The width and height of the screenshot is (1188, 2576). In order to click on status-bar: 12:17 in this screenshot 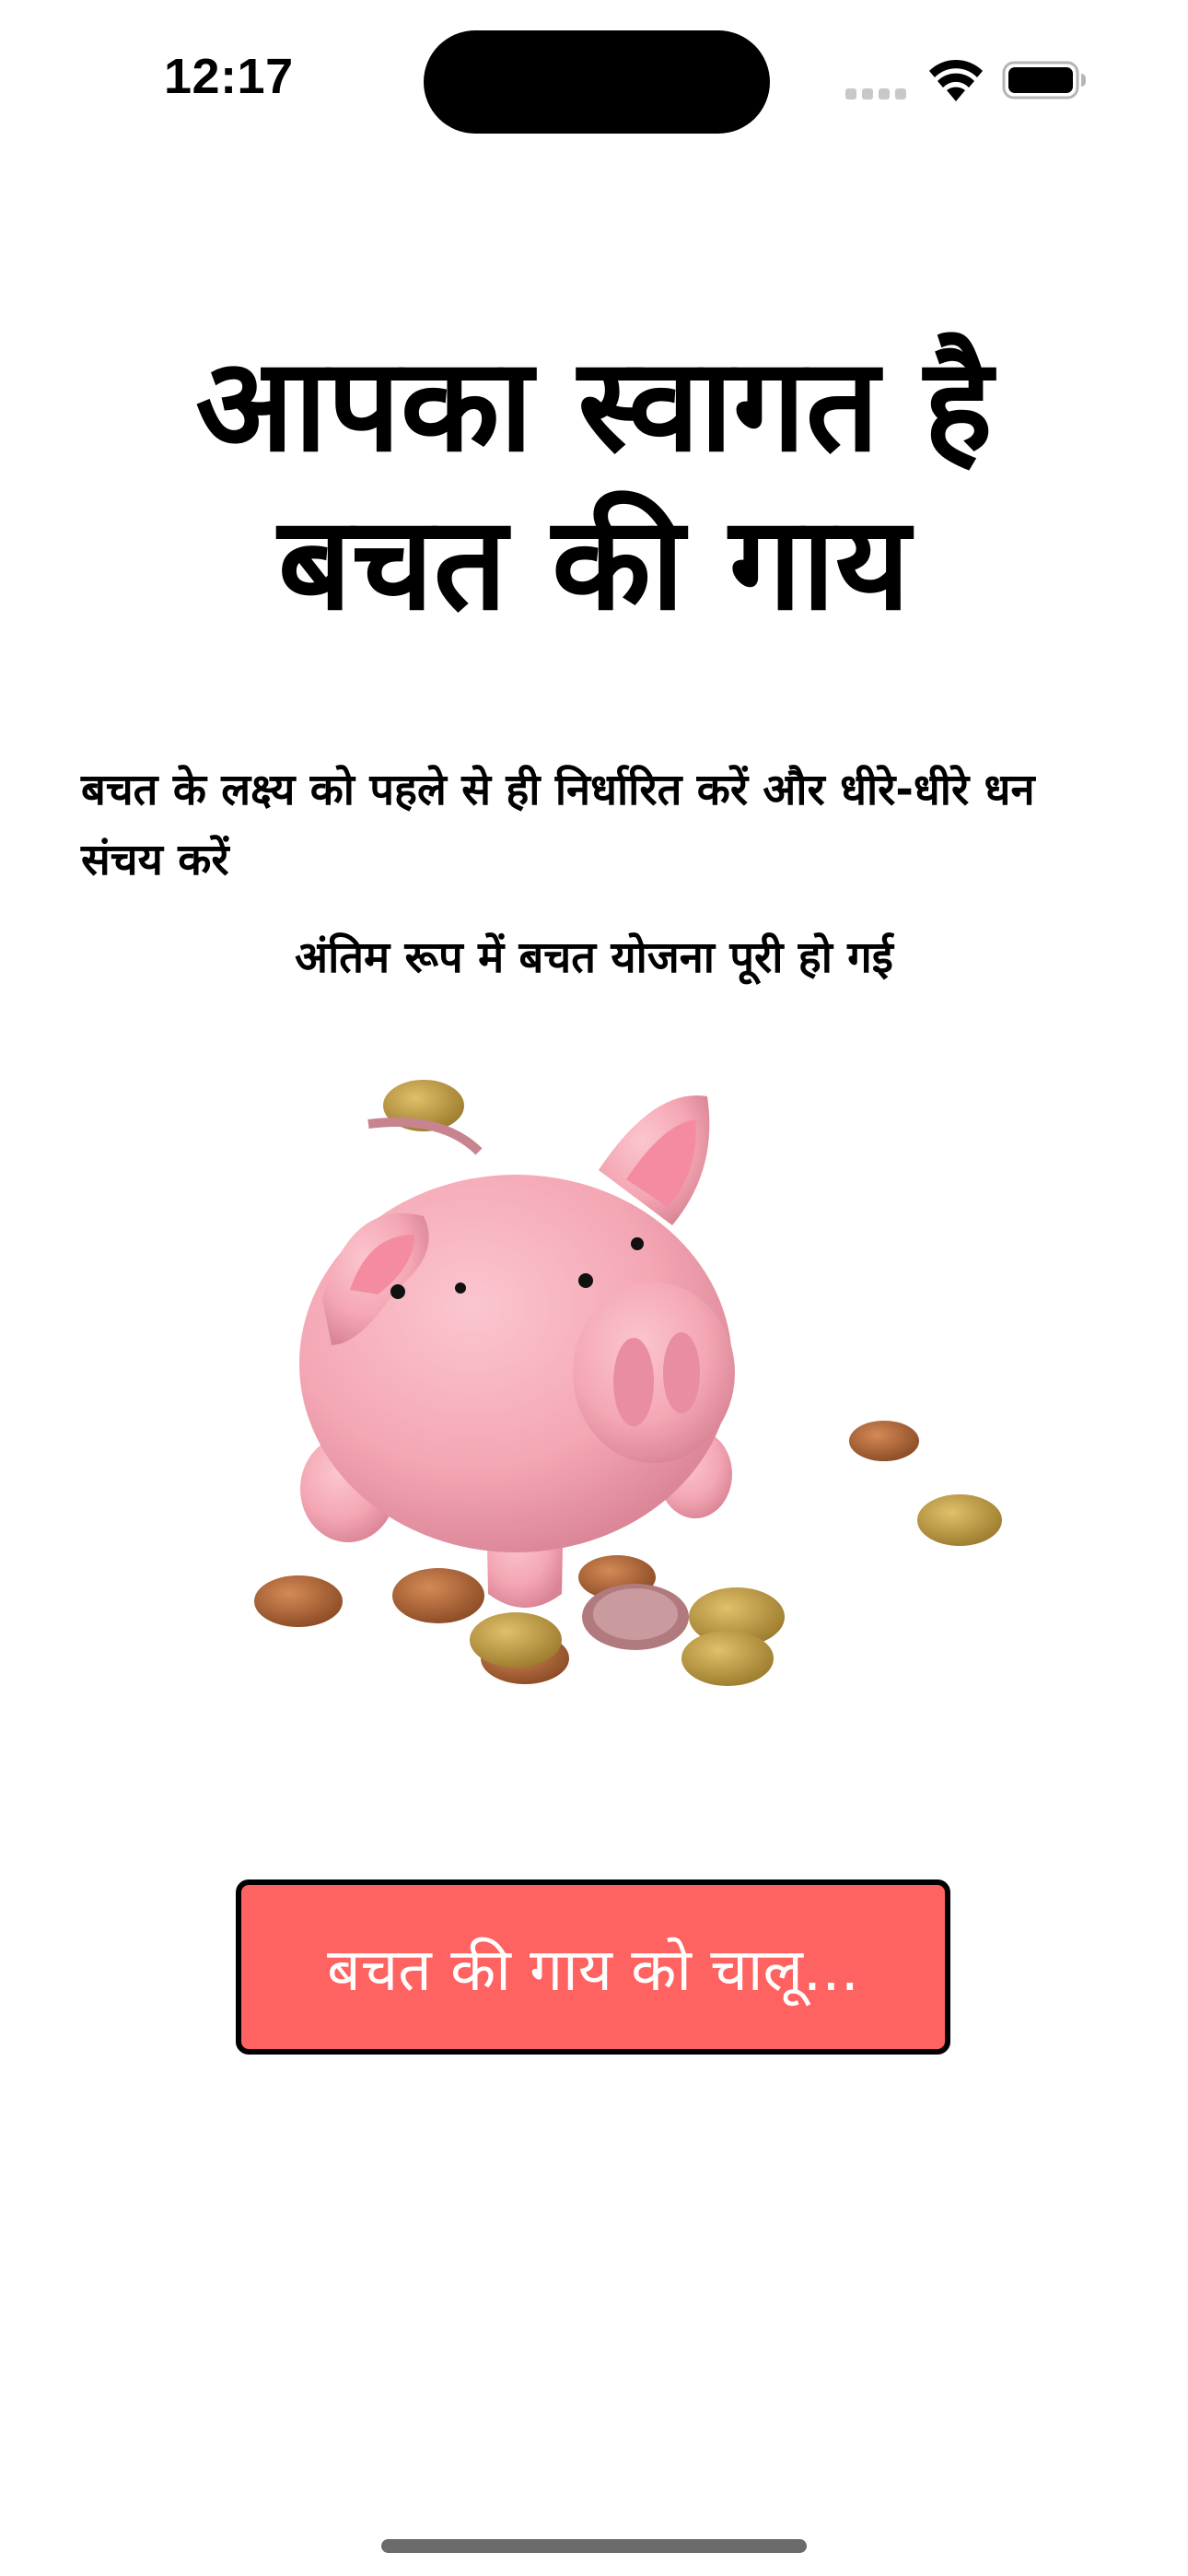, I will do `click(594, 73)`.